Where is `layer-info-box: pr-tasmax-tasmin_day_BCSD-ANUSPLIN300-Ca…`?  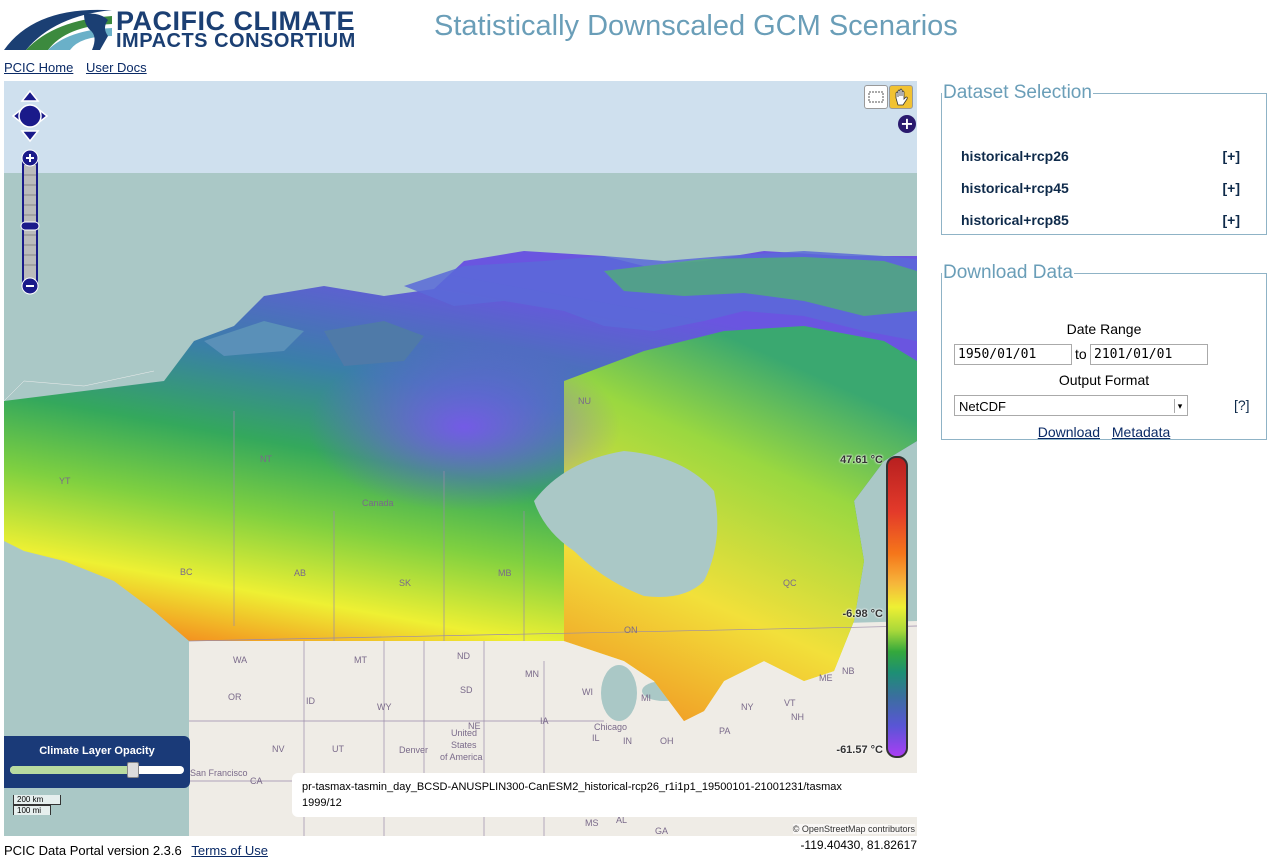
layer-info-box: pr-tasmax-tasmin_day_BCSD-ANUSPLIN300-Ca… is located at coordinates (604, 795).